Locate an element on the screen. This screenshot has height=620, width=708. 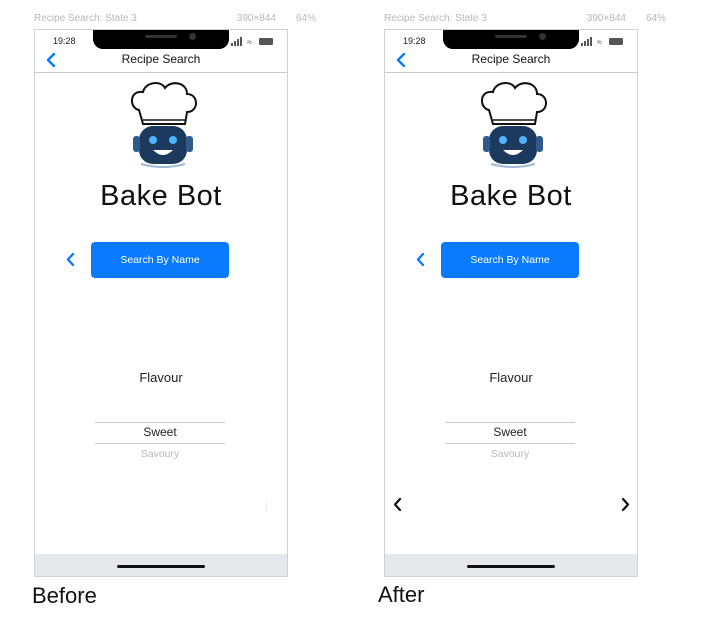
carousel-prev-button is located at coordinates (397, 504).